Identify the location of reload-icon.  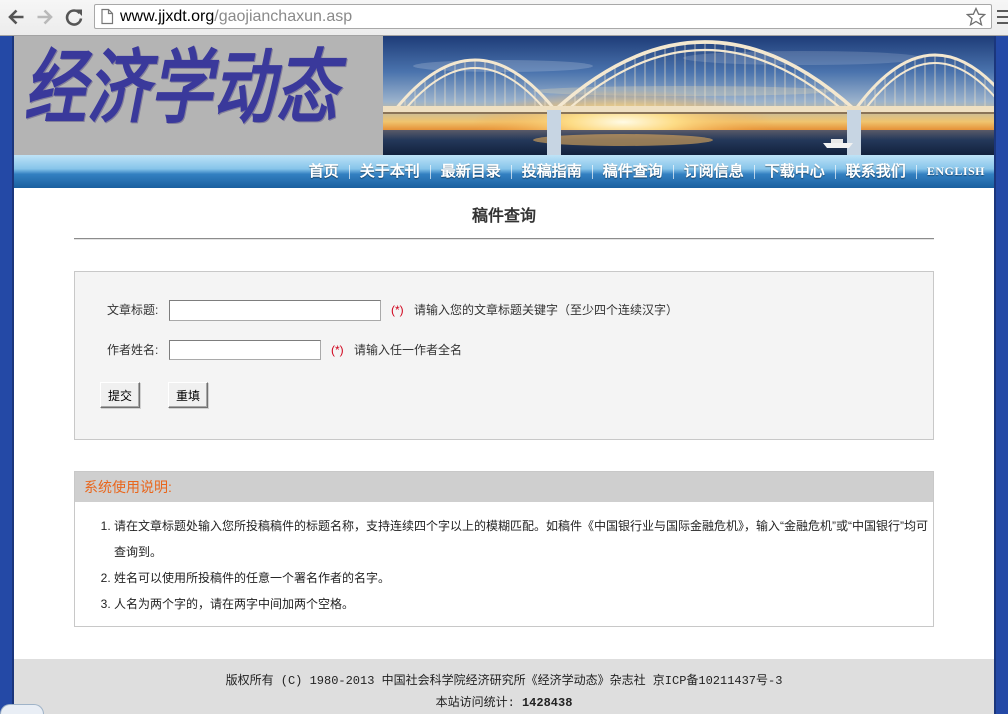
(74, 17).